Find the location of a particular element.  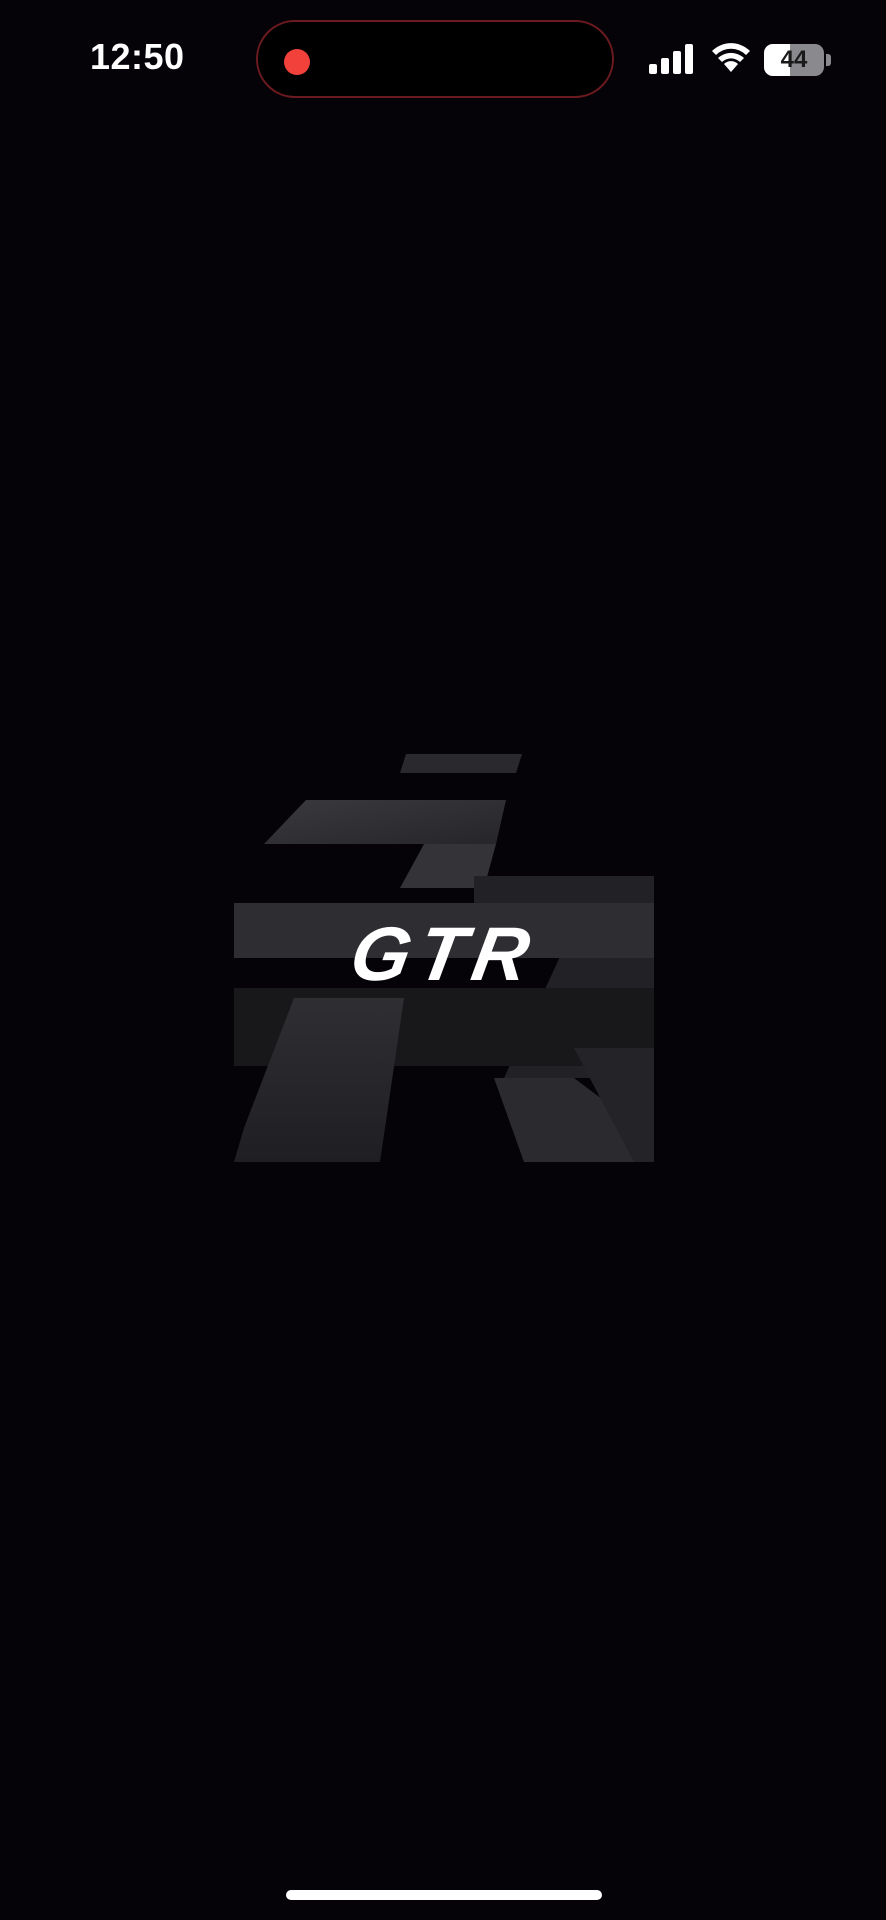

status-bar: 12:50 44 is located at coordinates (443, 60).